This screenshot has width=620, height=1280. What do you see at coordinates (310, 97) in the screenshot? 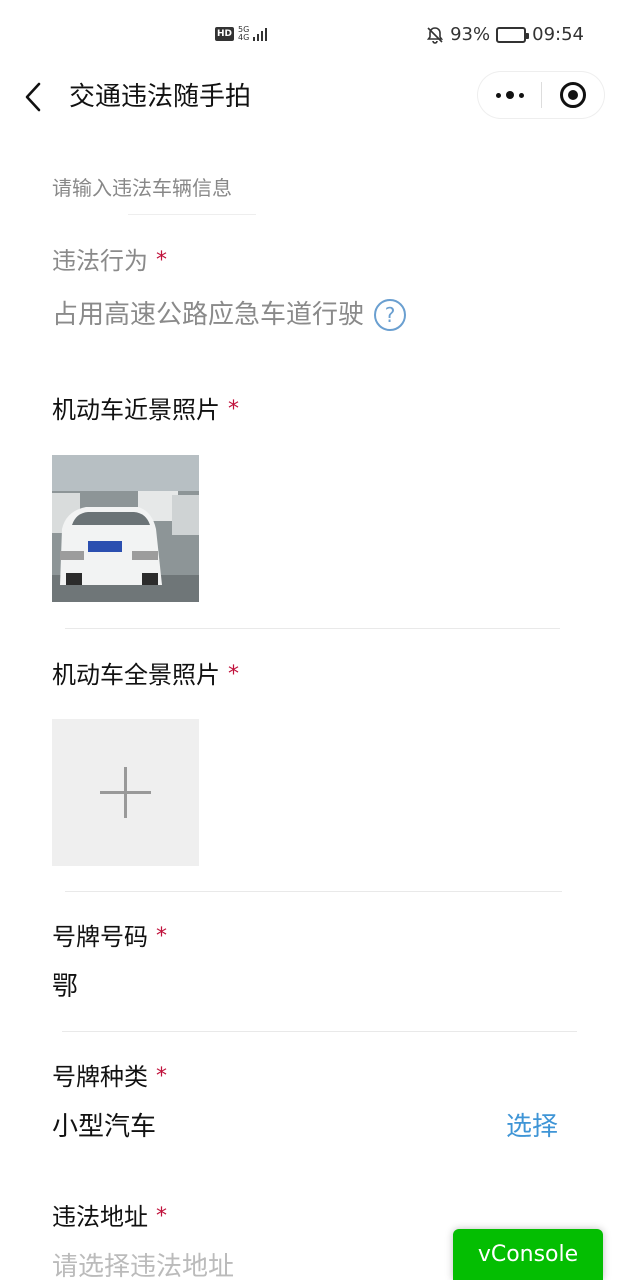
I see `nav-bar: 交通违法随手拍` at bounding box center [310, 97].